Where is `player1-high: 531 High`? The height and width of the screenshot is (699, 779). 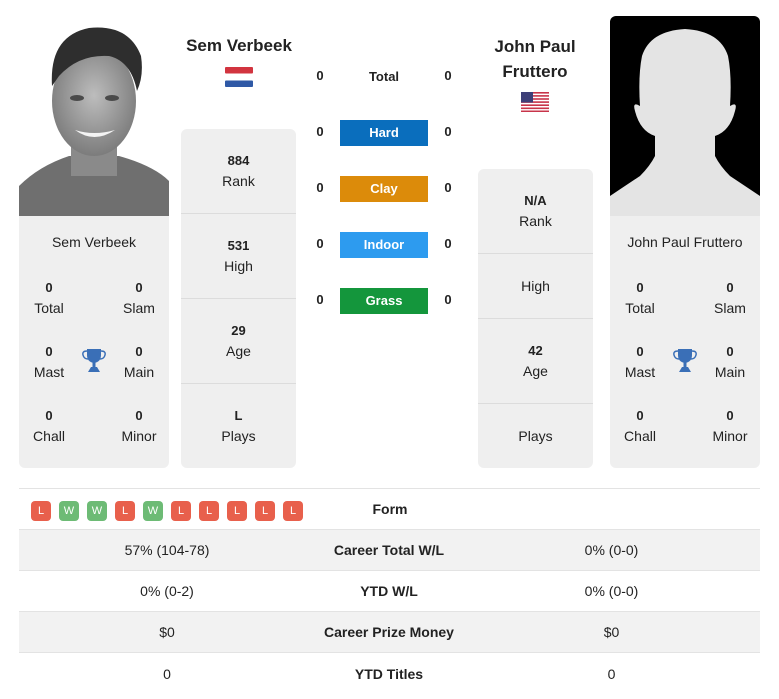
player1-high: 531 High is located at coordinates (238, 256).